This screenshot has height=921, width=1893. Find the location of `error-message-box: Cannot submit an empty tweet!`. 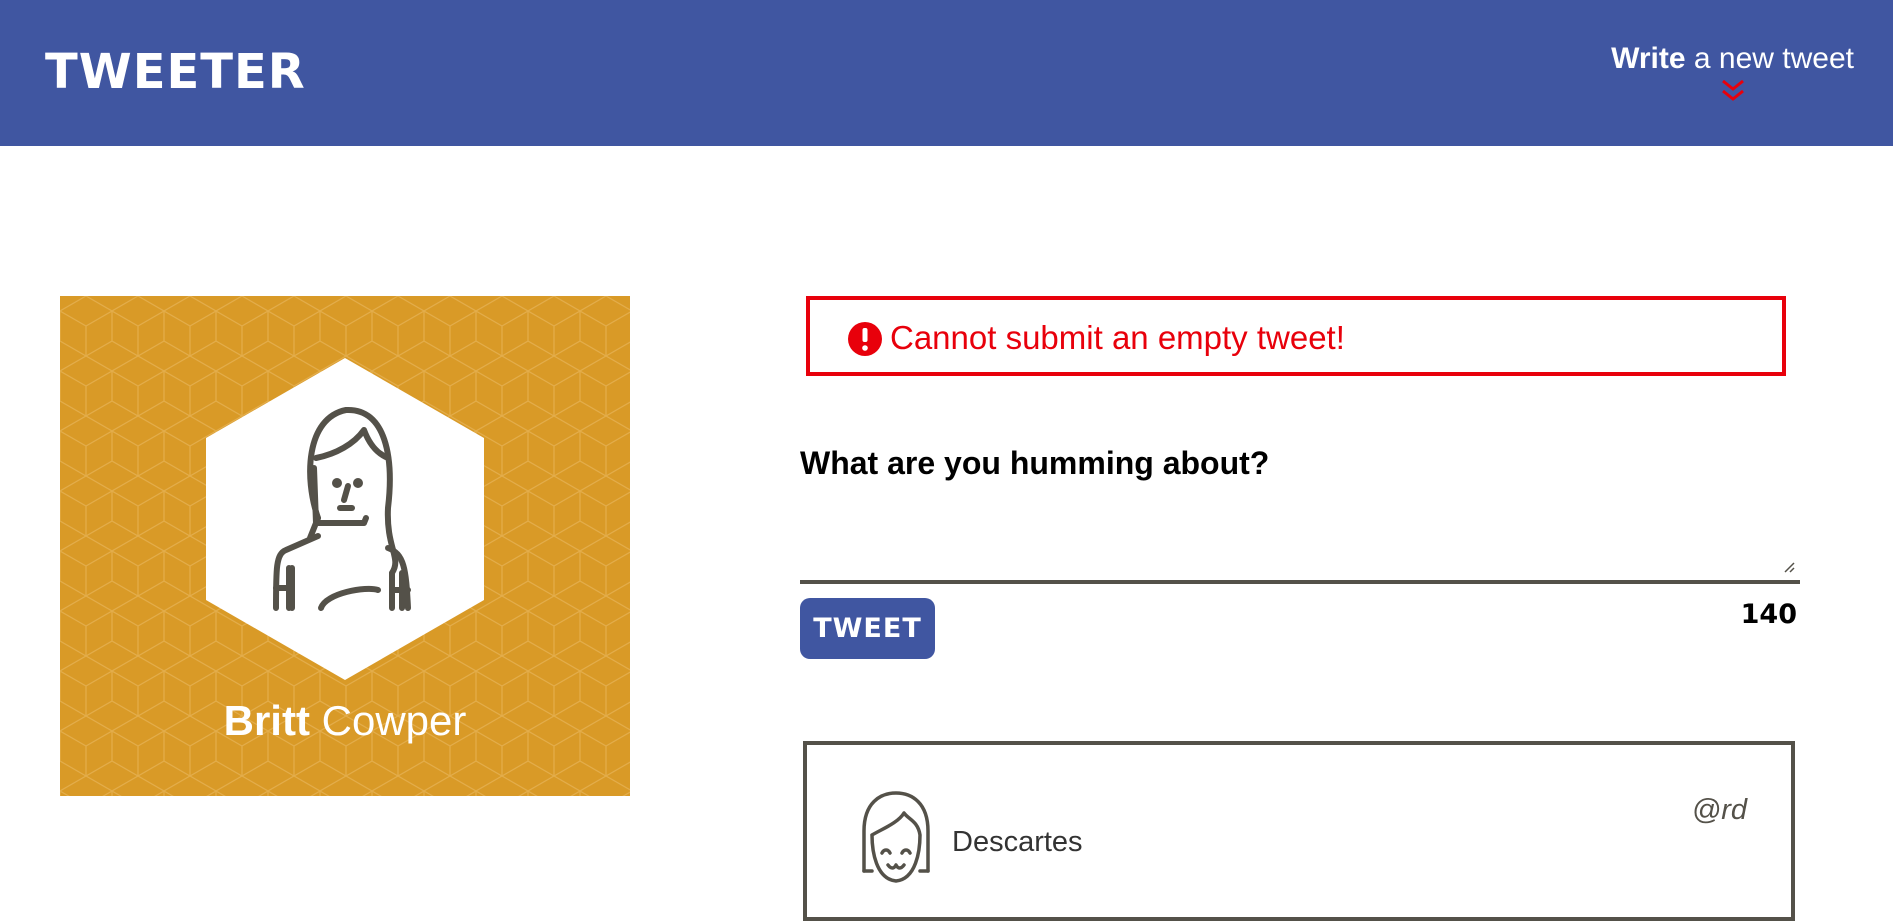

error-message-box: Cannot submit an empty tweet! is located at coordinates (1296, 336).